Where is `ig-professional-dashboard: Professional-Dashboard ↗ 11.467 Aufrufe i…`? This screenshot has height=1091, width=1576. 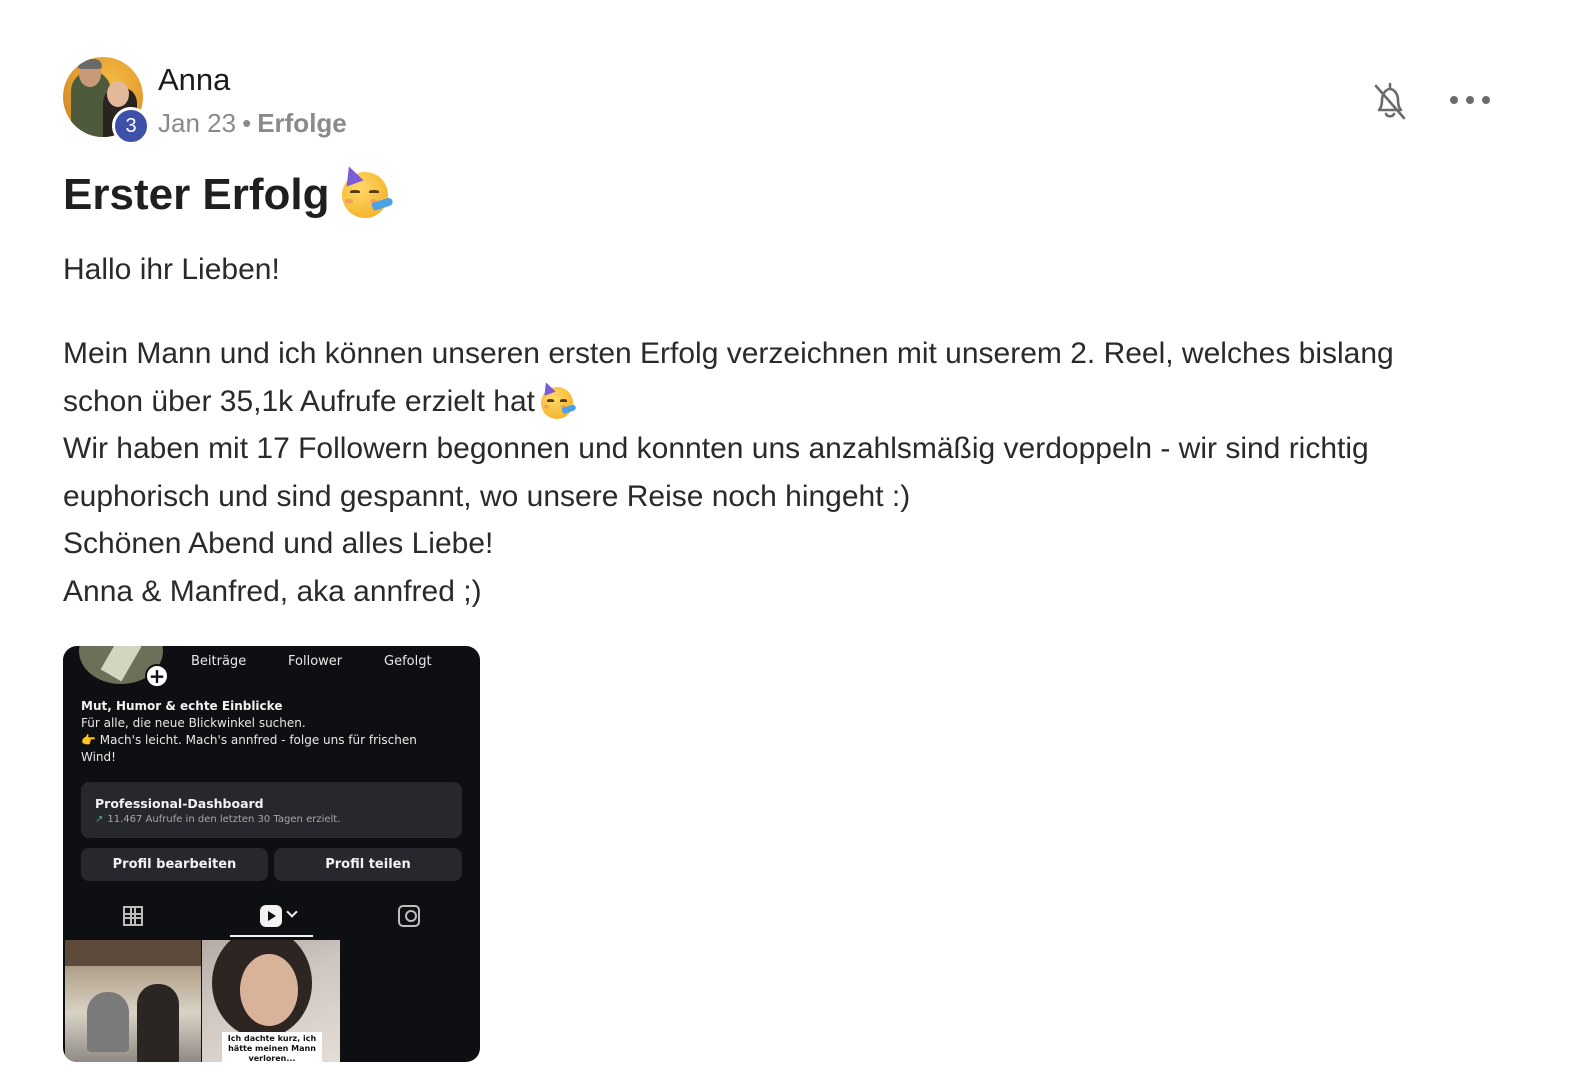
ig-professional-dashboard: Professional-Dashboard ↗ 11.467 Aufrufe i… is located at coordinates (271, 810).